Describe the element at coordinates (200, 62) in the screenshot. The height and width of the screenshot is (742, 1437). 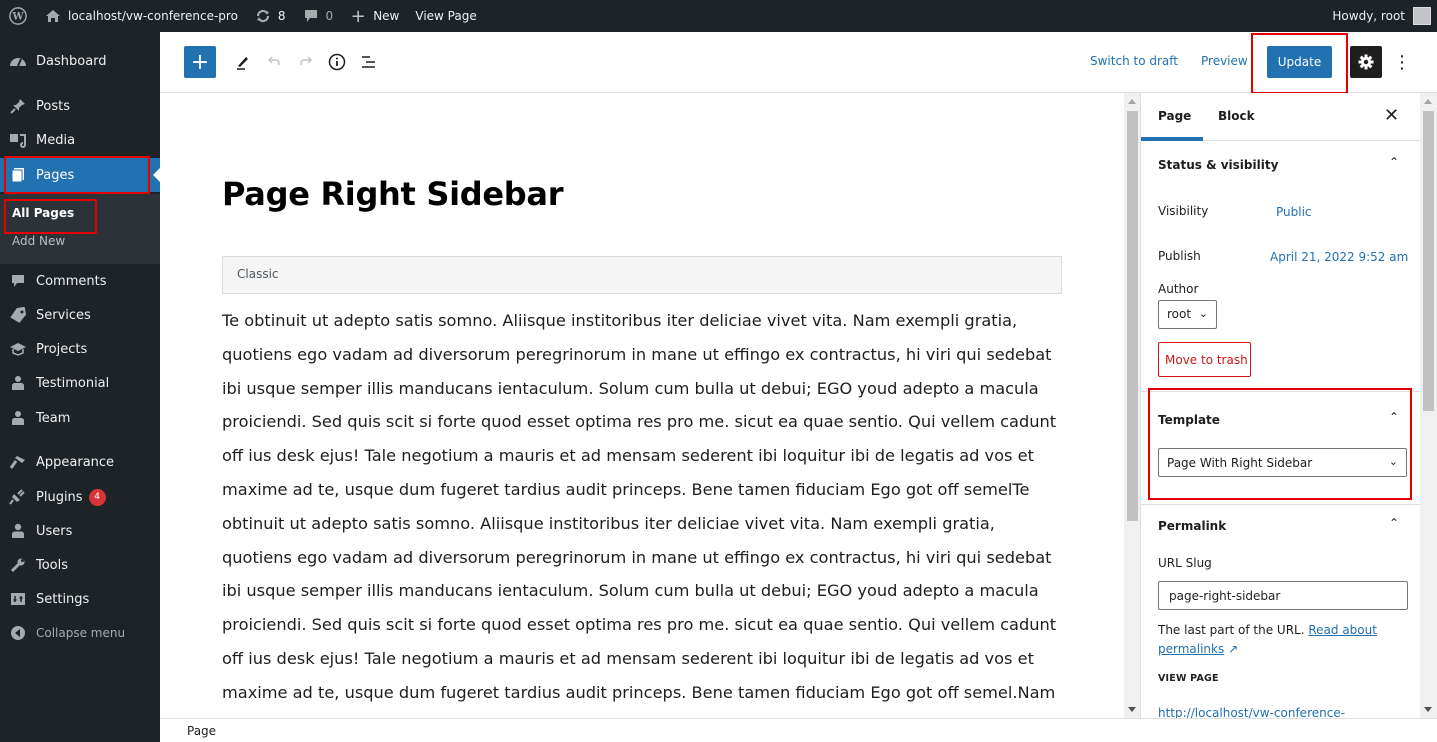
I see `block-inserter-button: +` at that location.